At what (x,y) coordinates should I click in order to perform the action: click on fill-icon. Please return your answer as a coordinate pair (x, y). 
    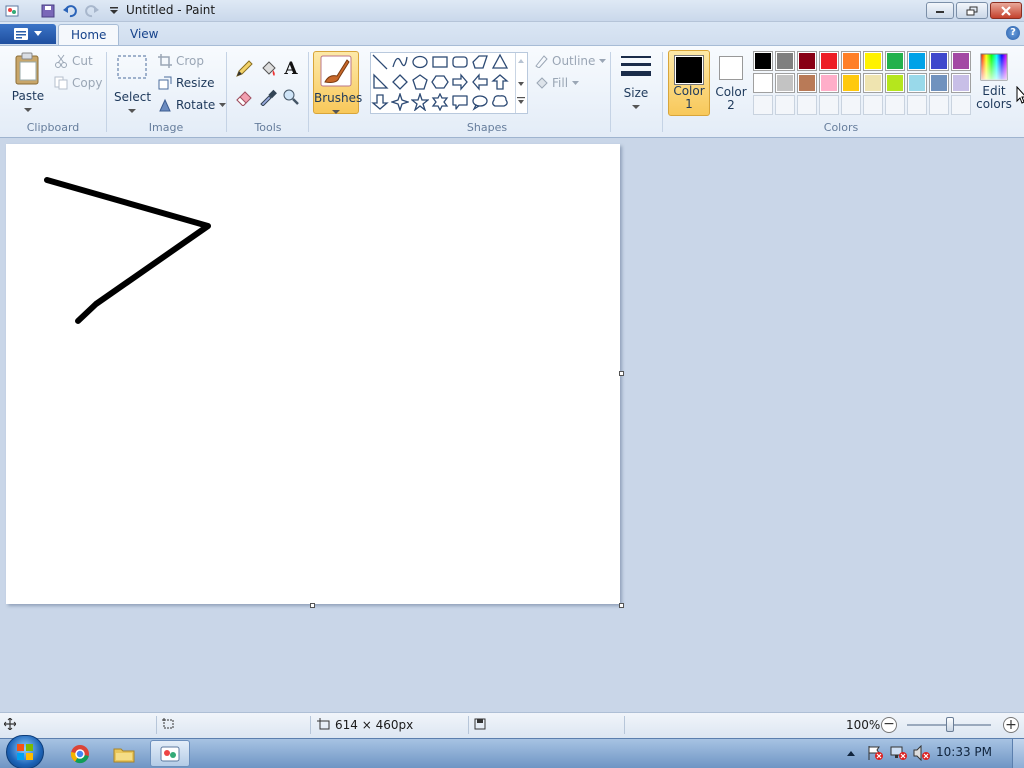
    Looking at the image, I should click on (268, 69).